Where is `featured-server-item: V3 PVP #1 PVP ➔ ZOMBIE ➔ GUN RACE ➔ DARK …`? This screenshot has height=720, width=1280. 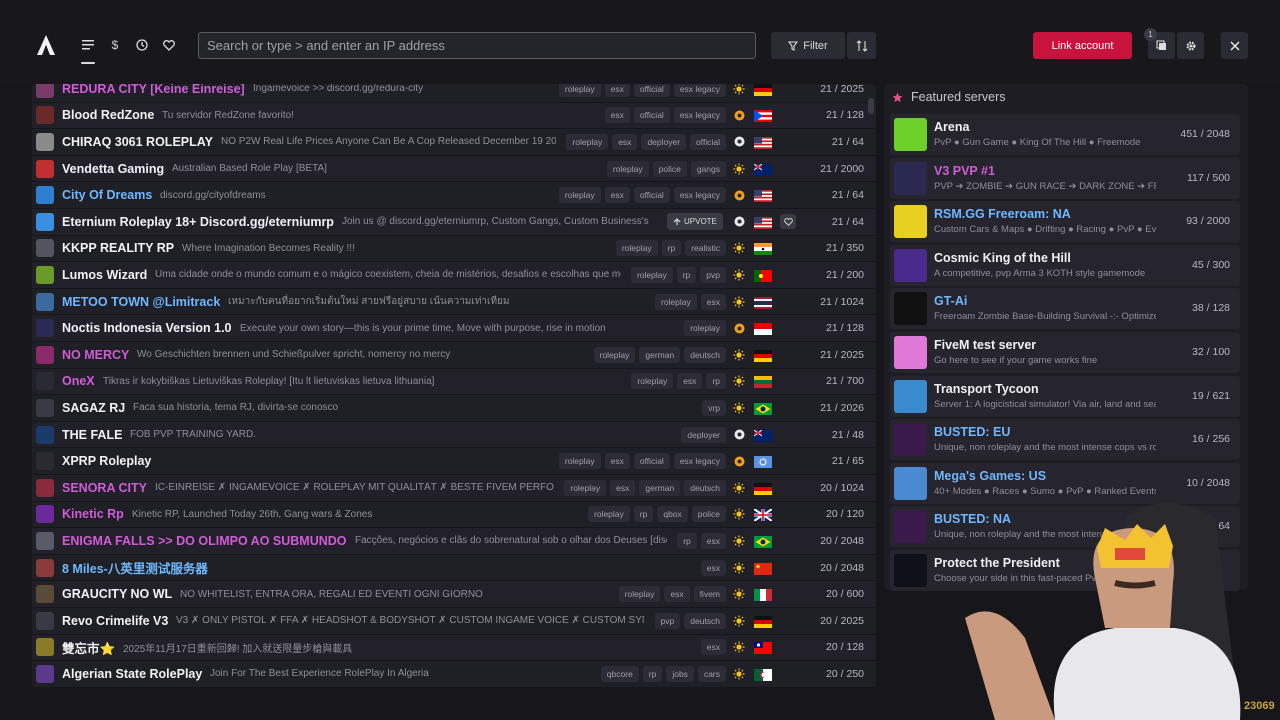
featured-server-item: V3 PVP #1 PVP ➔ ZOMBIE ➔ GUN RACE ➔ DARK … is located at coordinates (1065, 178).